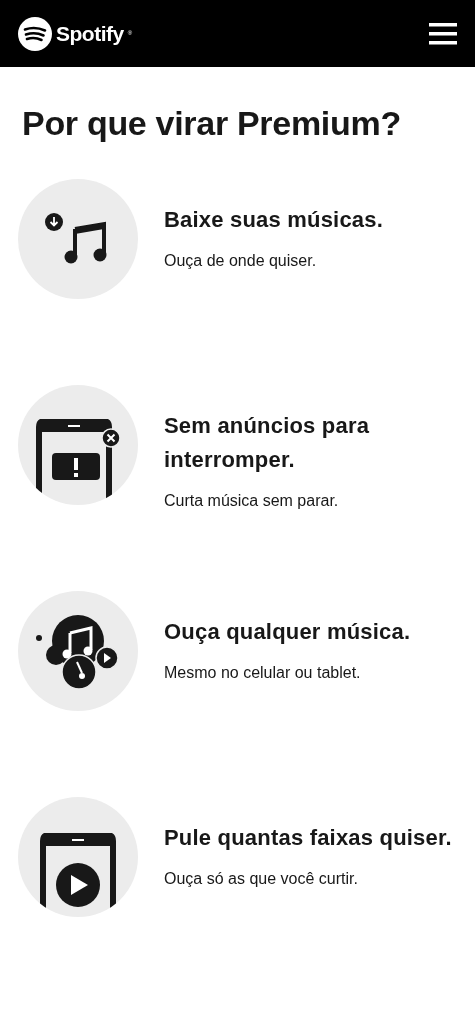 The height and width of the screenshot is (1024, 475). Describe the element at coordinates (241, 261) in the screenshot. I see `feature-description: Ouça de onde quiser.` at that location.